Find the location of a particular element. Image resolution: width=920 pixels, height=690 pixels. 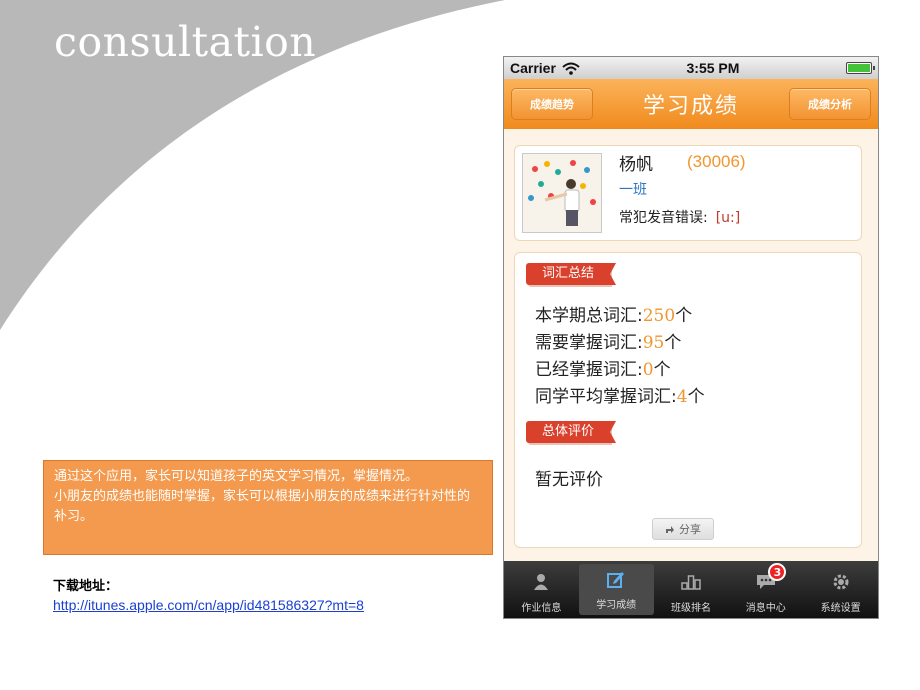

share-button: 分享 is located at coordinates (683, 529).